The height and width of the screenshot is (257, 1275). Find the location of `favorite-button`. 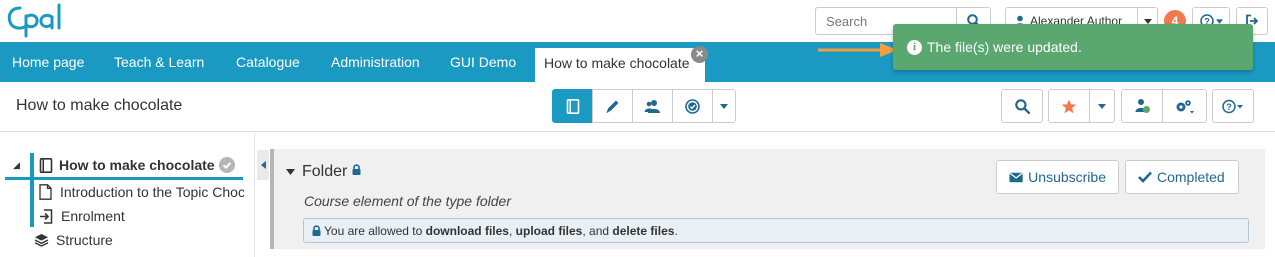

favorite-button is located at coordinates (1069, 106).